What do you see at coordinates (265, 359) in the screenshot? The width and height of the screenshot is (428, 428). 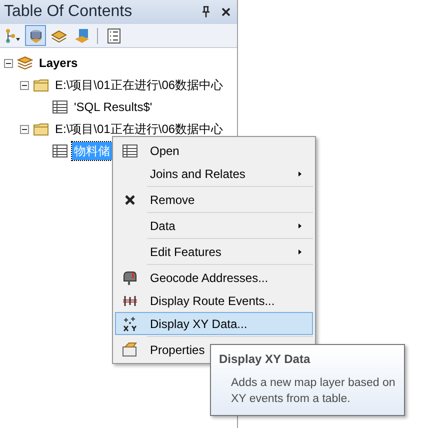 I see `tooltip-title: Display XY Data` at bounding box center [265, 359].